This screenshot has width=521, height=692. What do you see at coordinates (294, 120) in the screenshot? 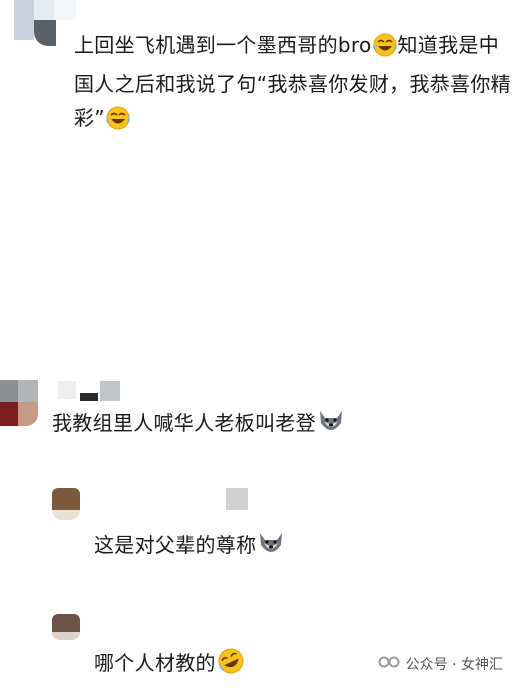
I see `comment-1-line-3: 彩”` at bounding box center [294, 120].